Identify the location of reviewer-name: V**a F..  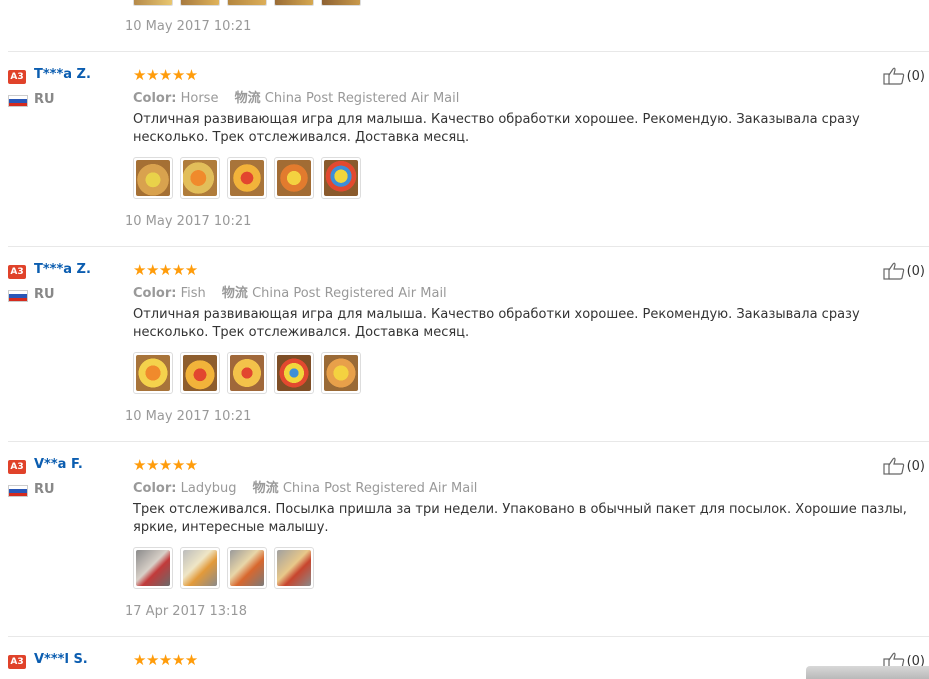
(58, 464).